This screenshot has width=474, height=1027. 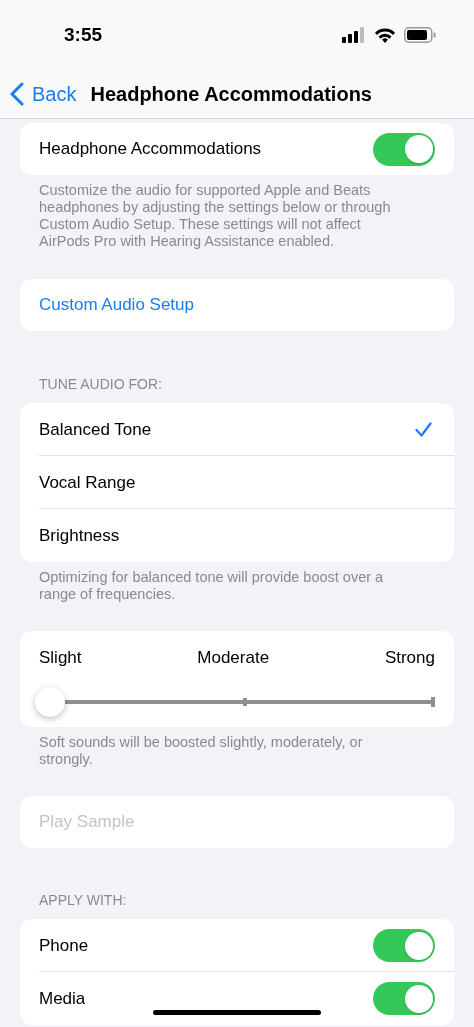 What do you see at coordinates (231, 94) in the screenshot?
I see `nav-title: Headphone Accommodations` at bounding box center [231, 94].